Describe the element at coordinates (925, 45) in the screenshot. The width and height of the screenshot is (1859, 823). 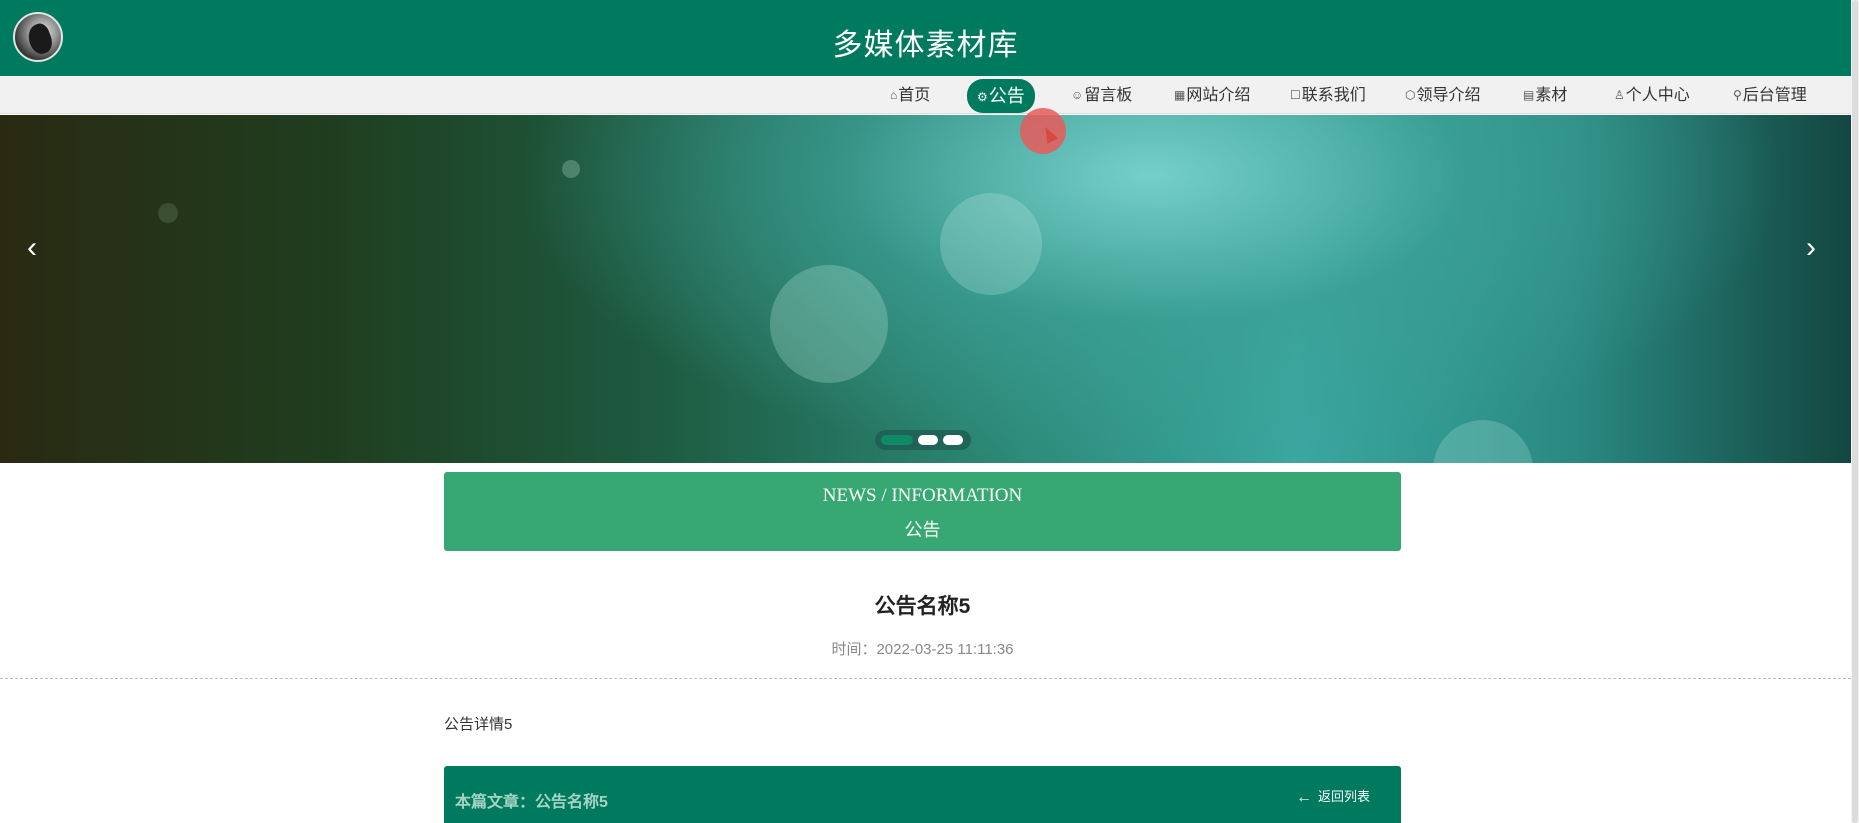
I see `site-title: 多媒体素材库` at that location.